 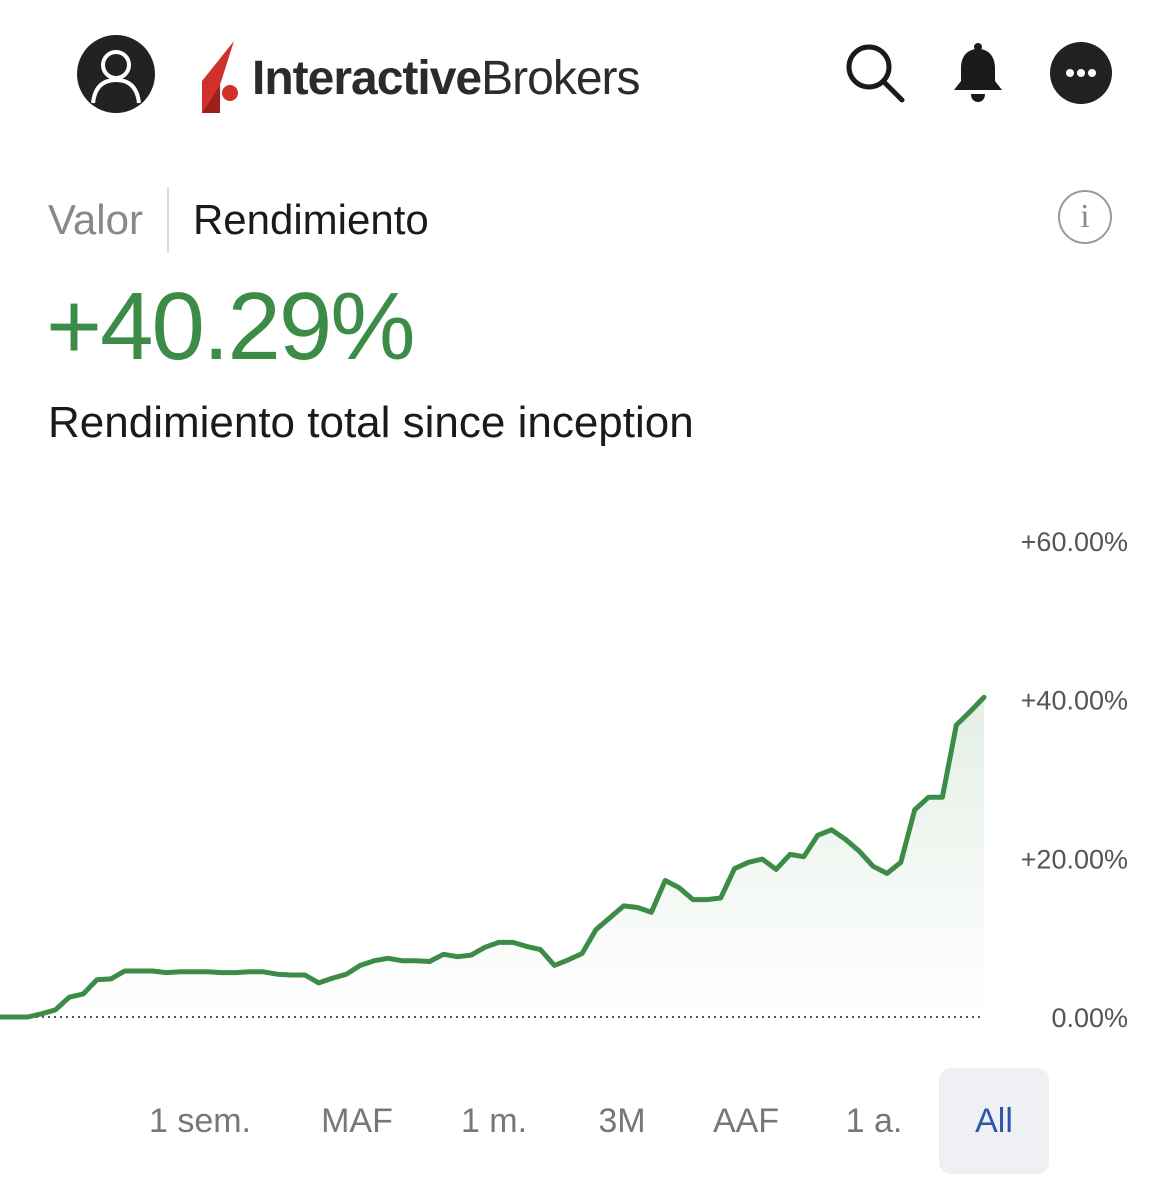 I want to click on tab-valor: Valor, so click(x=107, y=220).